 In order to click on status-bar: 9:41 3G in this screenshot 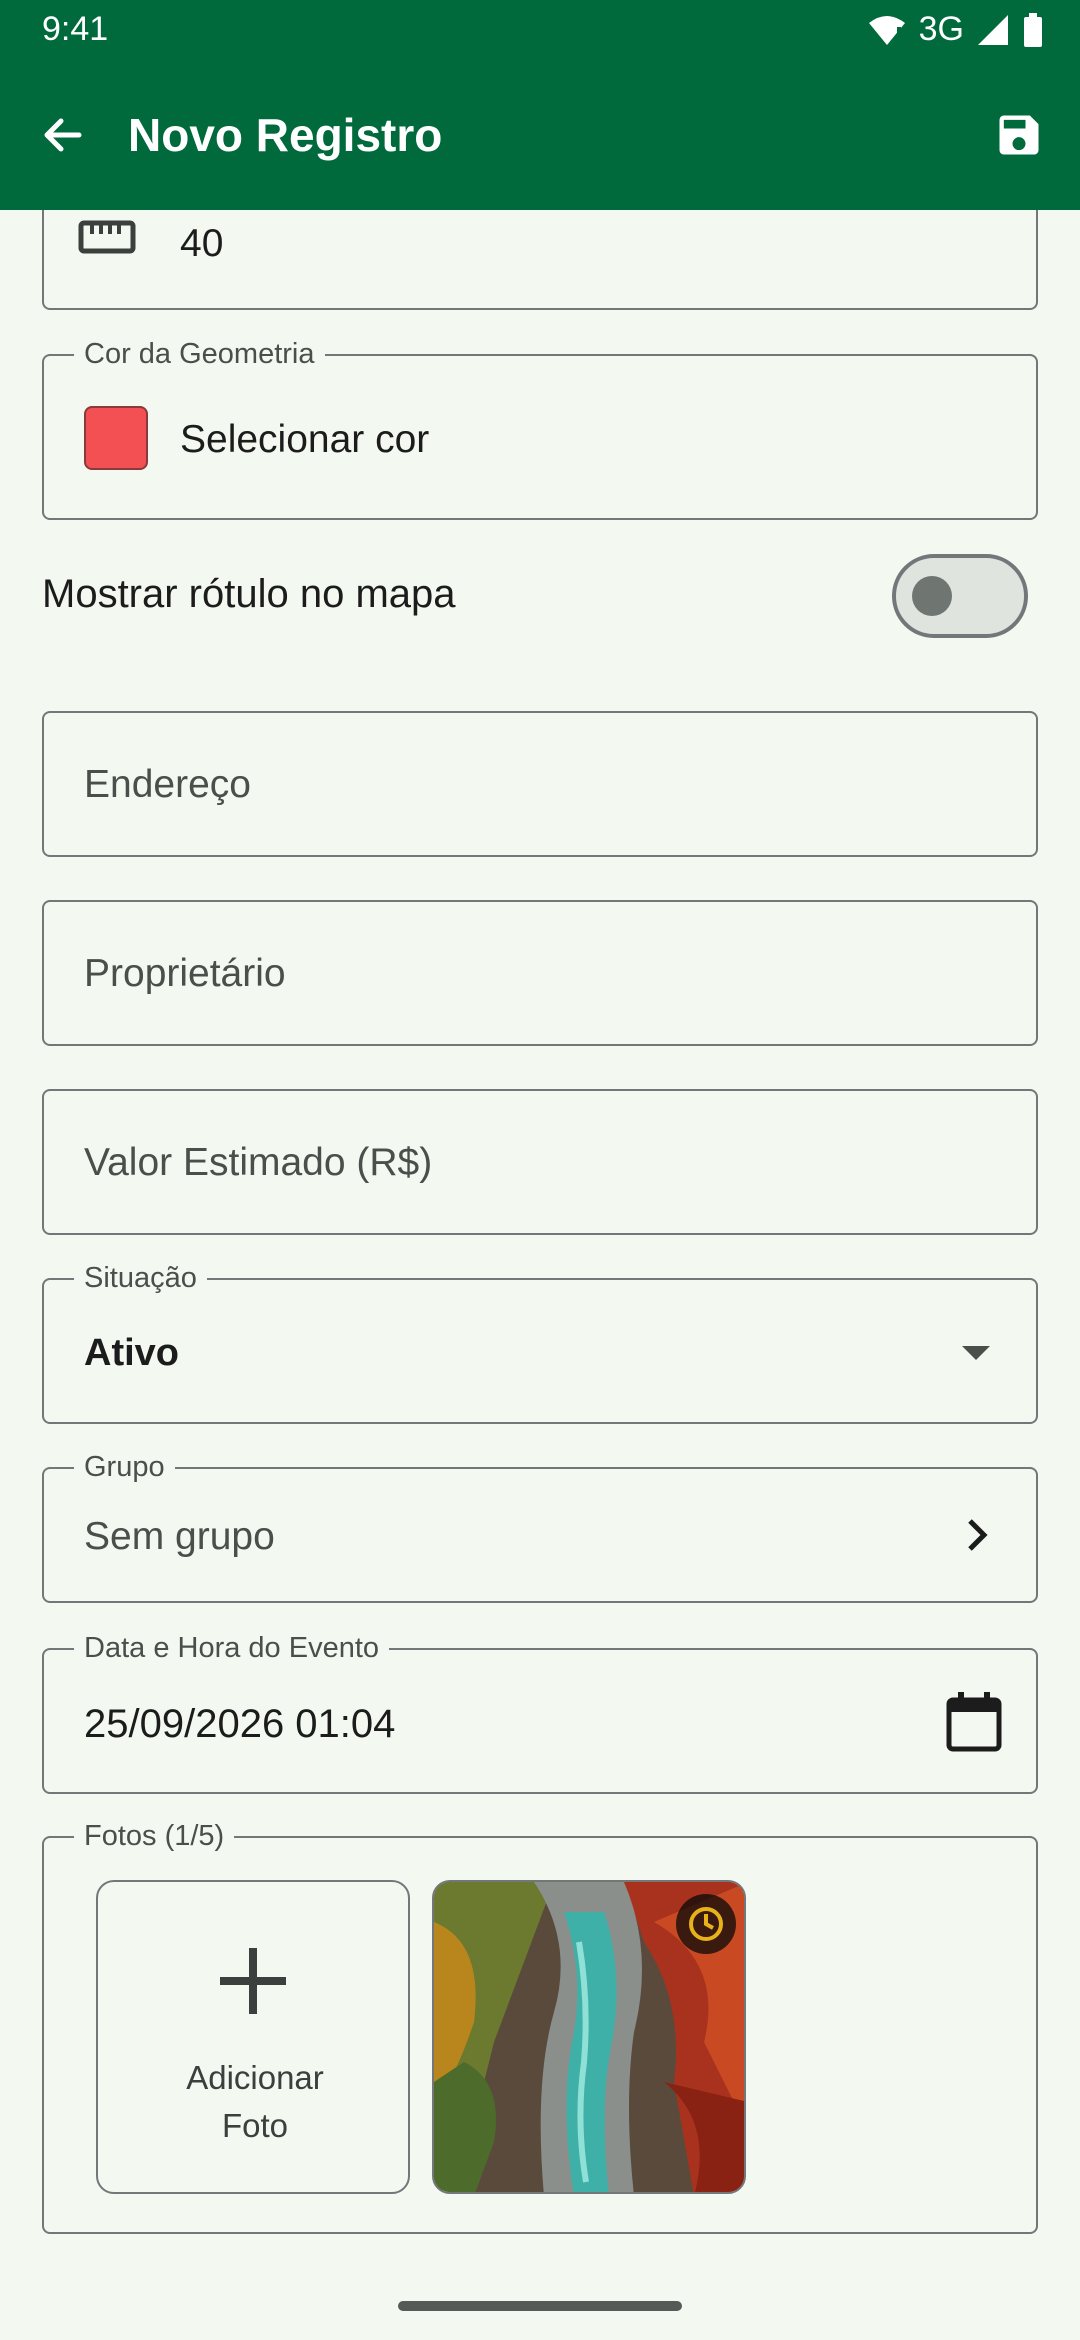, I will do `click(540, 30)`.